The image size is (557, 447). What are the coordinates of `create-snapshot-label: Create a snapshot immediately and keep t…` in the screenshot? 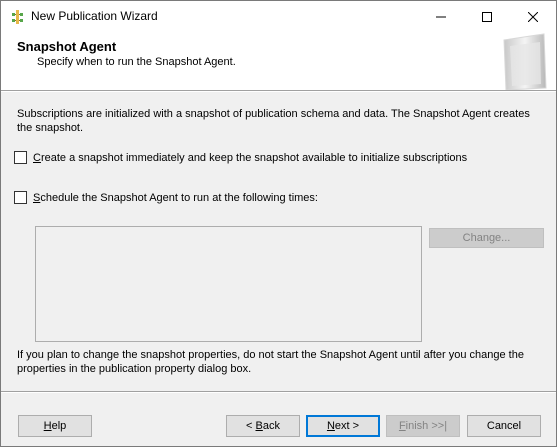 It's located at (250, 158).